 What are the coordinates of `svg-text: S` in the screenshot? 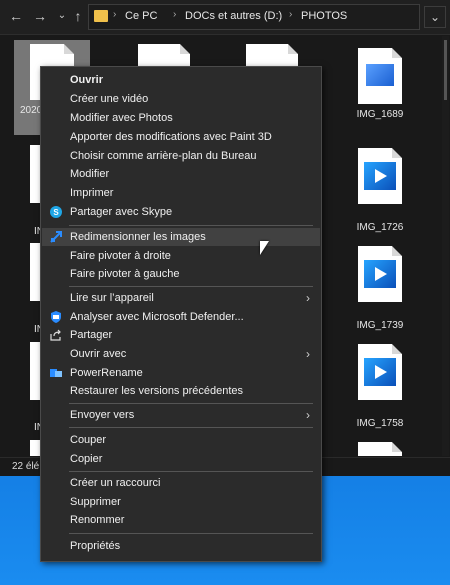 It's located at (56, 212).